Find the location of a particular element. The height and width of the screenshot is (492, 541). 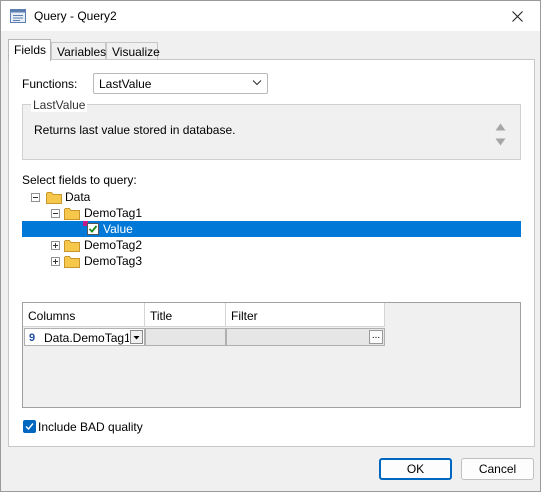

include-bad-quality-checkbox is located at coordinates (29, 426).